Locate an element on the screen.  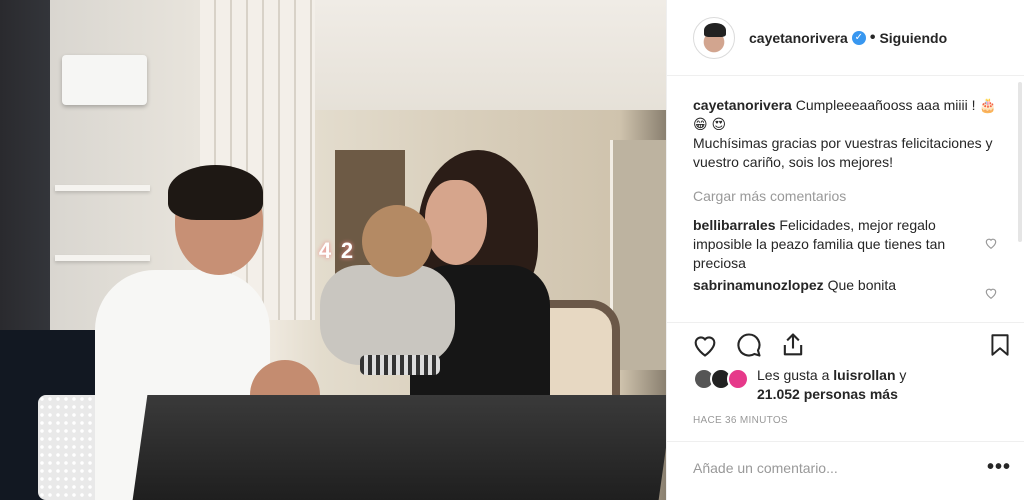
caption-username: cayetanorivera is located at coordinates (742, 105).